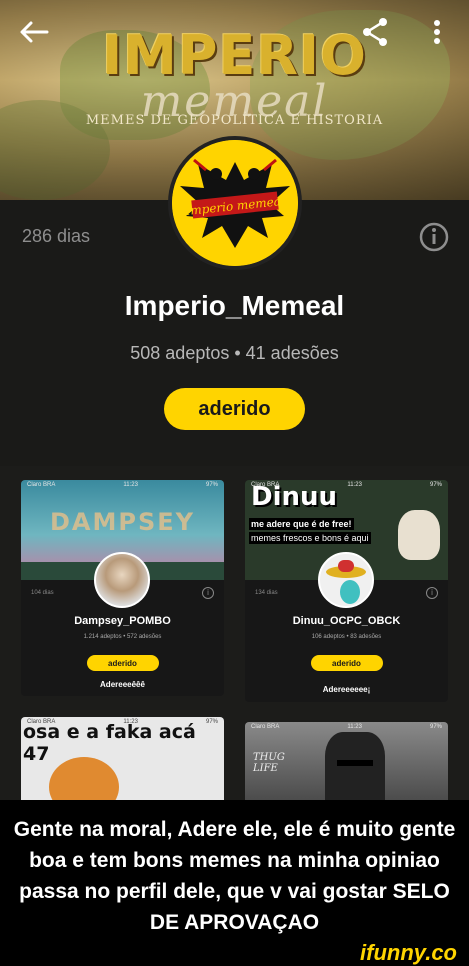 The image size is (469, 966). Describe the element at coordinates (419, 535) in the screenshot. I see `meme-face-icon` at that location.